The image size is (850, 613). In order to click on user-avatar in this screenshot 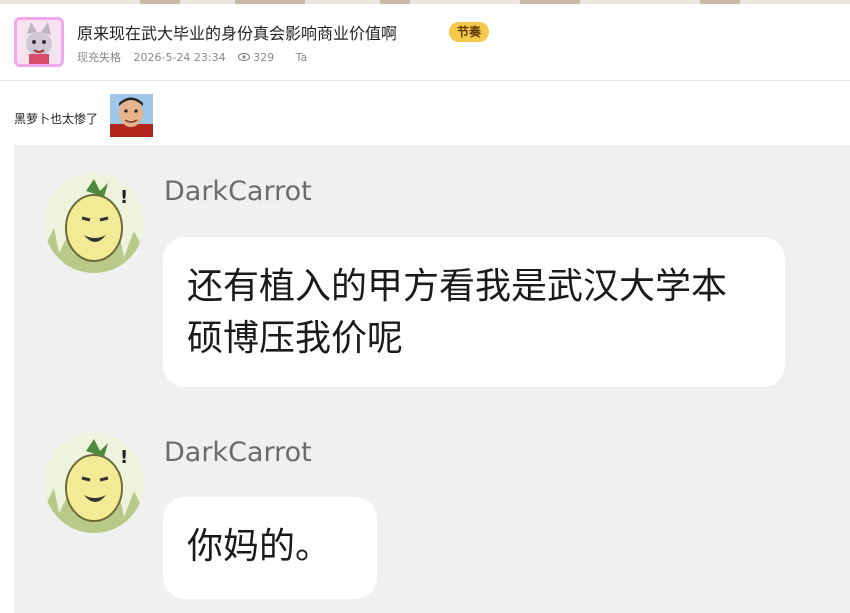, I will do `click(39, 42)`.